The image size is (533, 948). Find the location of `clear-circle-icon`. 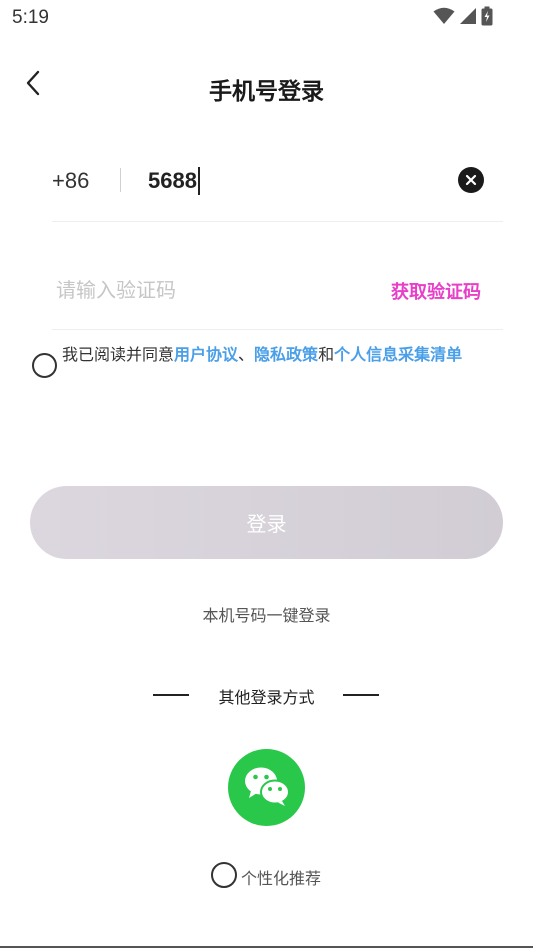

clear-circle-icon is located at coordinates (471, 180).